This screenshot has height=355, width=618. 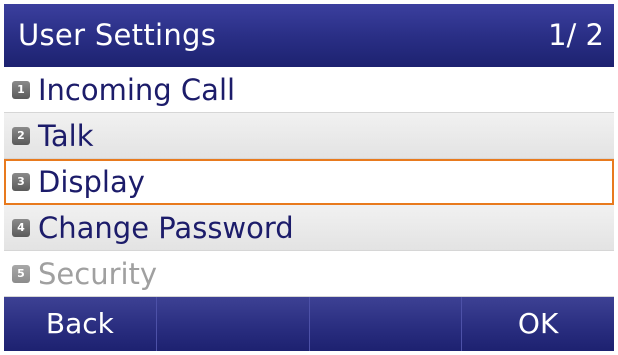 I want to click on page-indicator: 1/ 2, so click(x=576, y=35).